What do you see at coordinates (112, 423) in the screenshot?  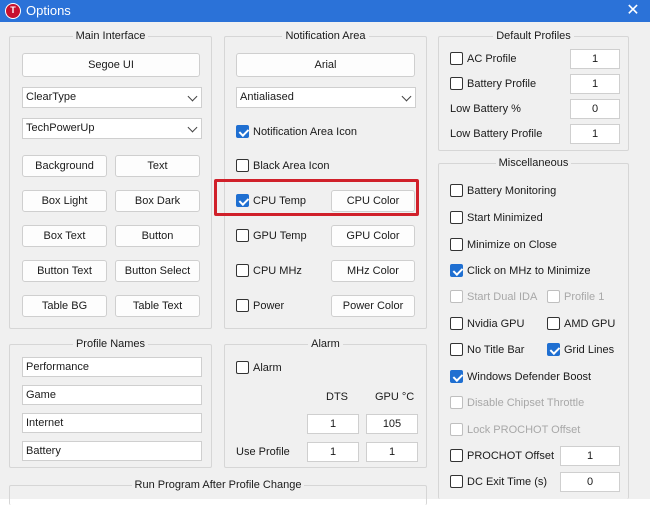 I see `profile-name-input-3: Internet` at bounding box center [112, 423].